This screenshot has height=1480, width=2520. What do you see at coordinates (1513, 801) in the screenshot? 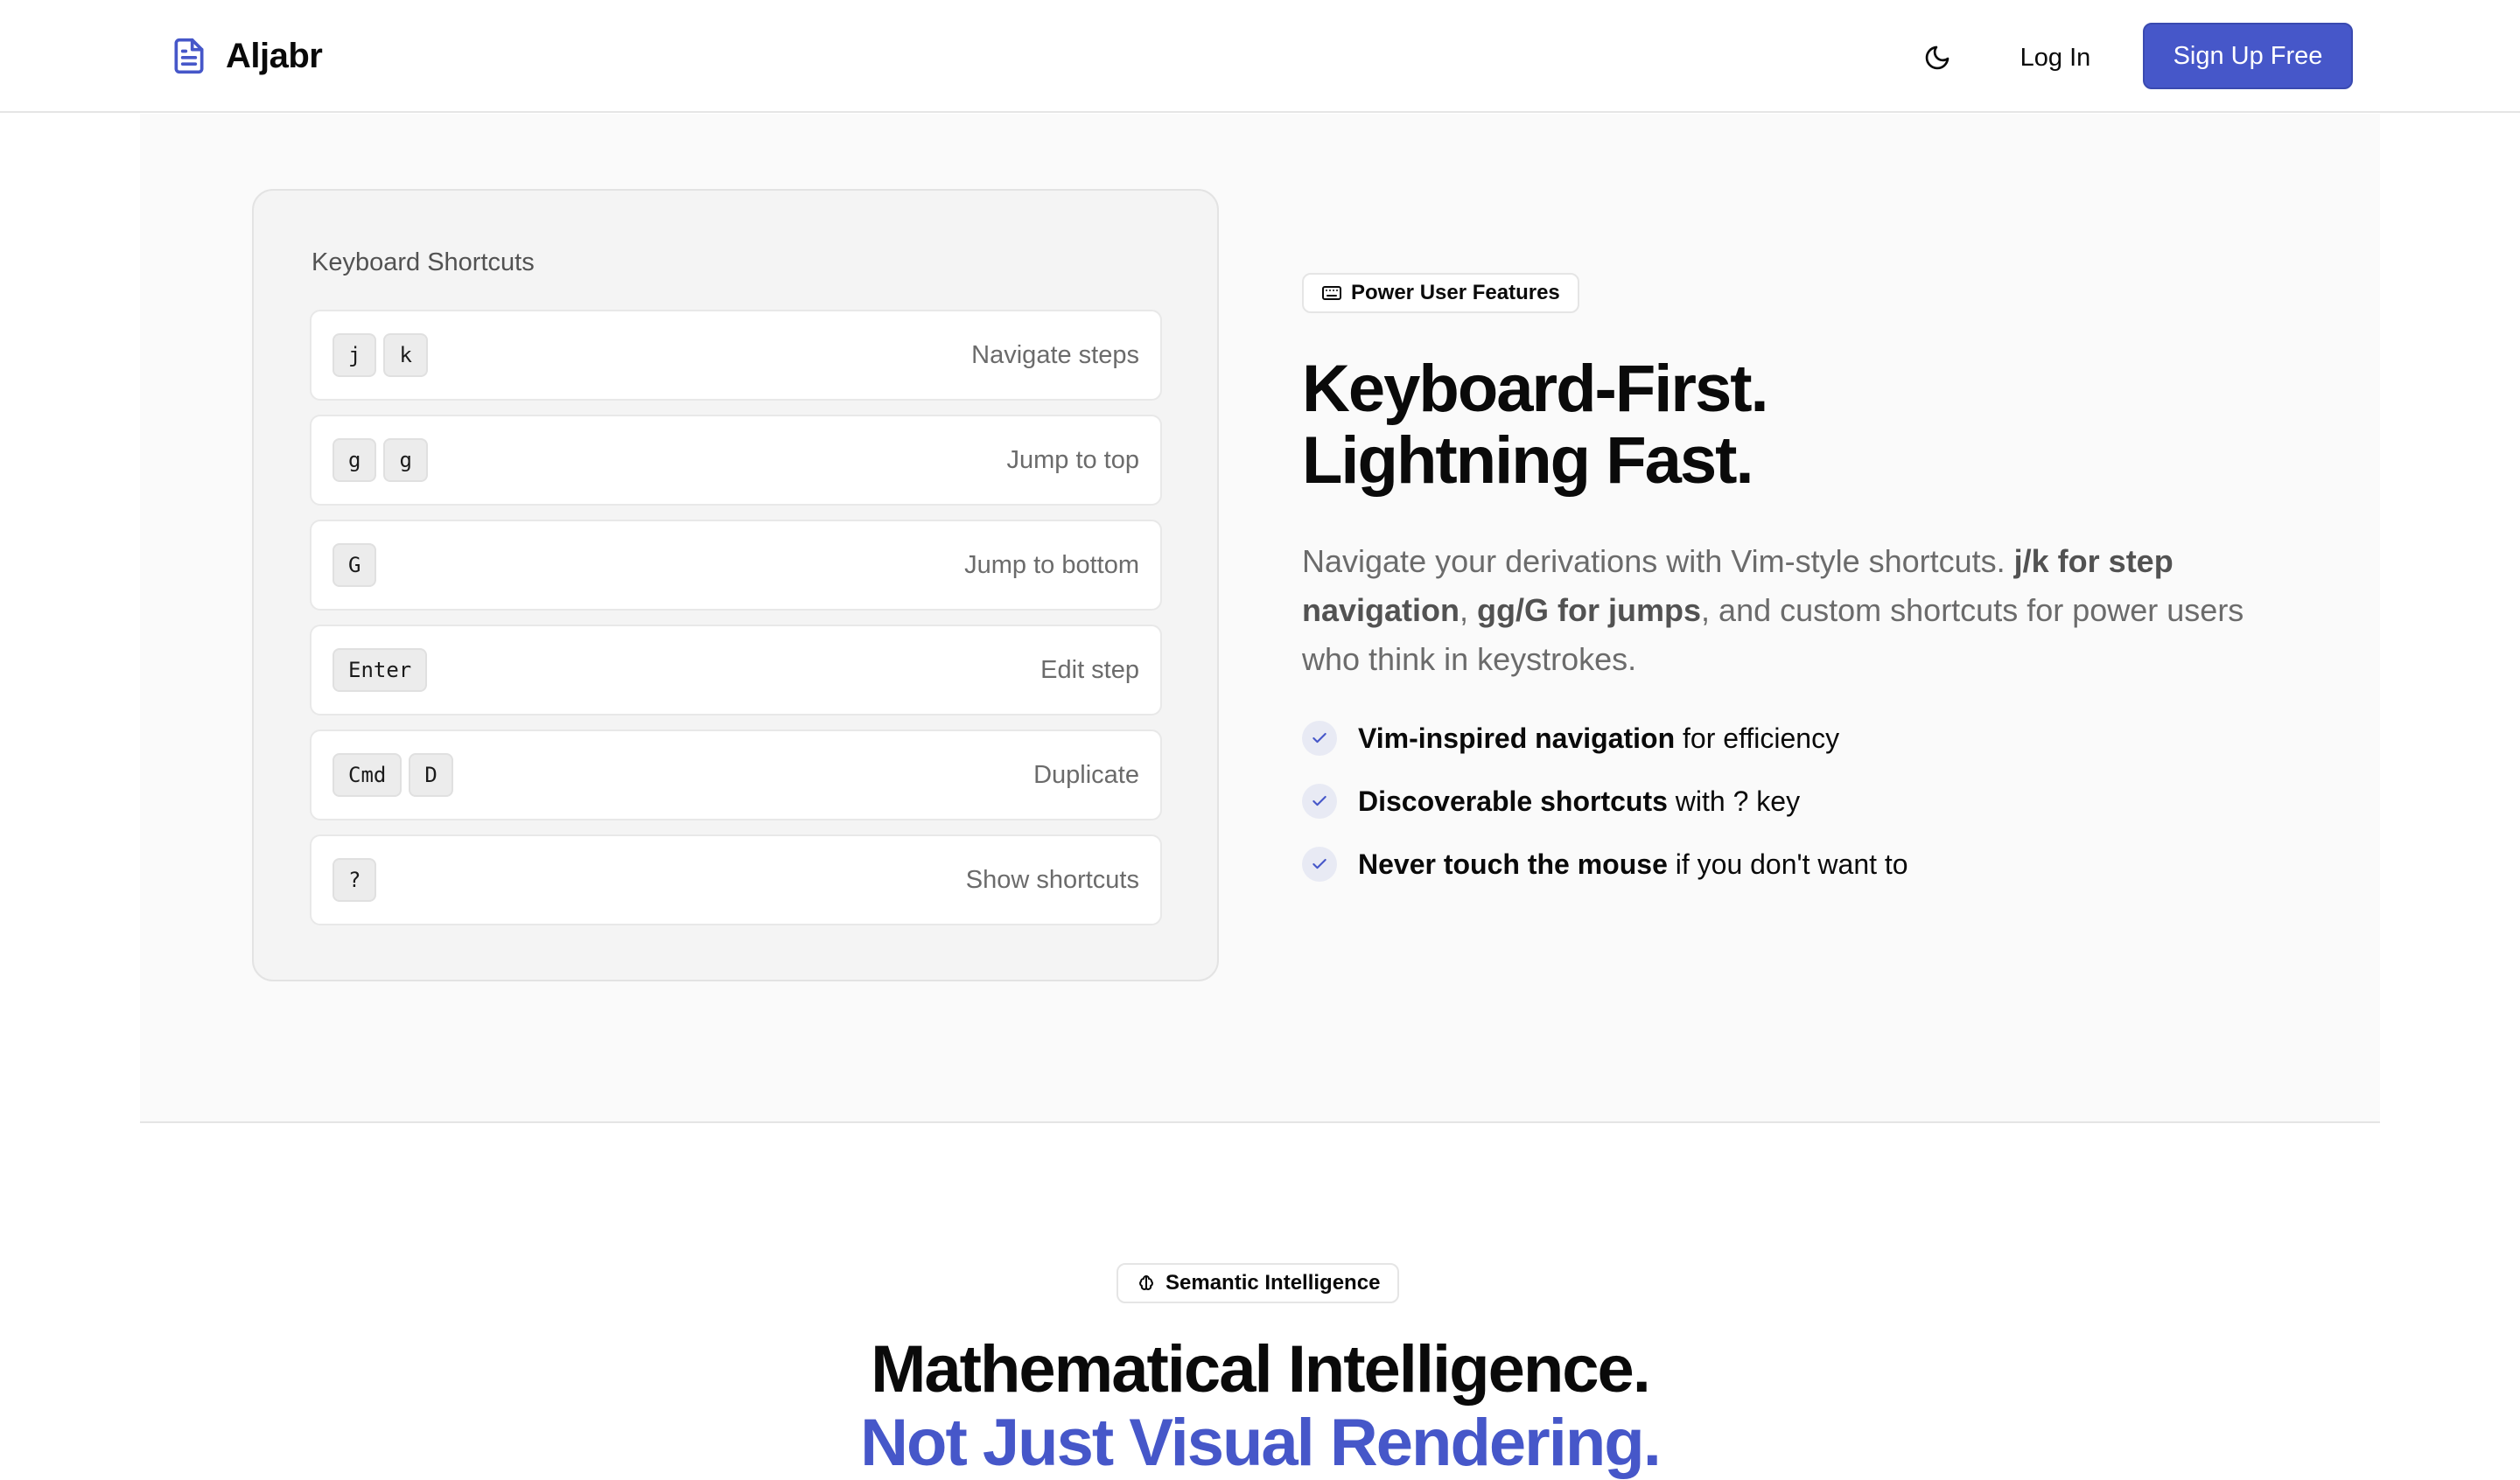
I see `bullet-bold: Discoverable shortcuts` at bounding box center [1513, 801].